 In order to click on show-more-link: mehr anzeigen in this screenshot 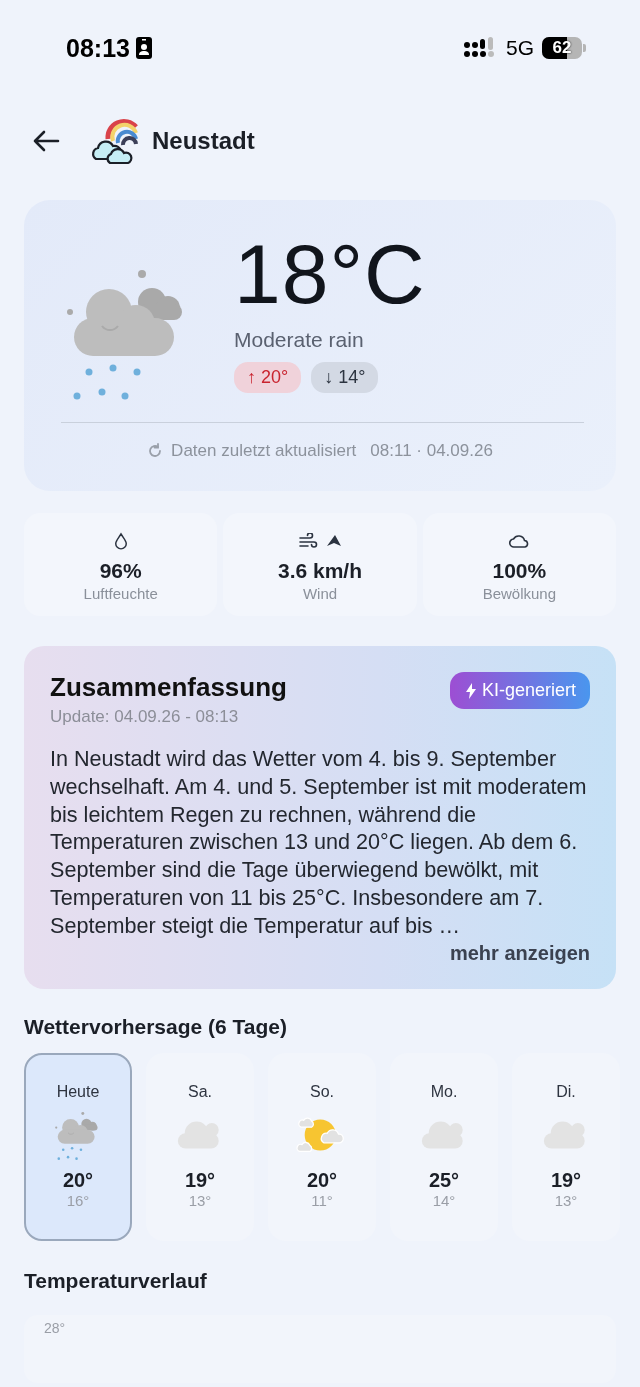, I will do `click(519, 953)`.